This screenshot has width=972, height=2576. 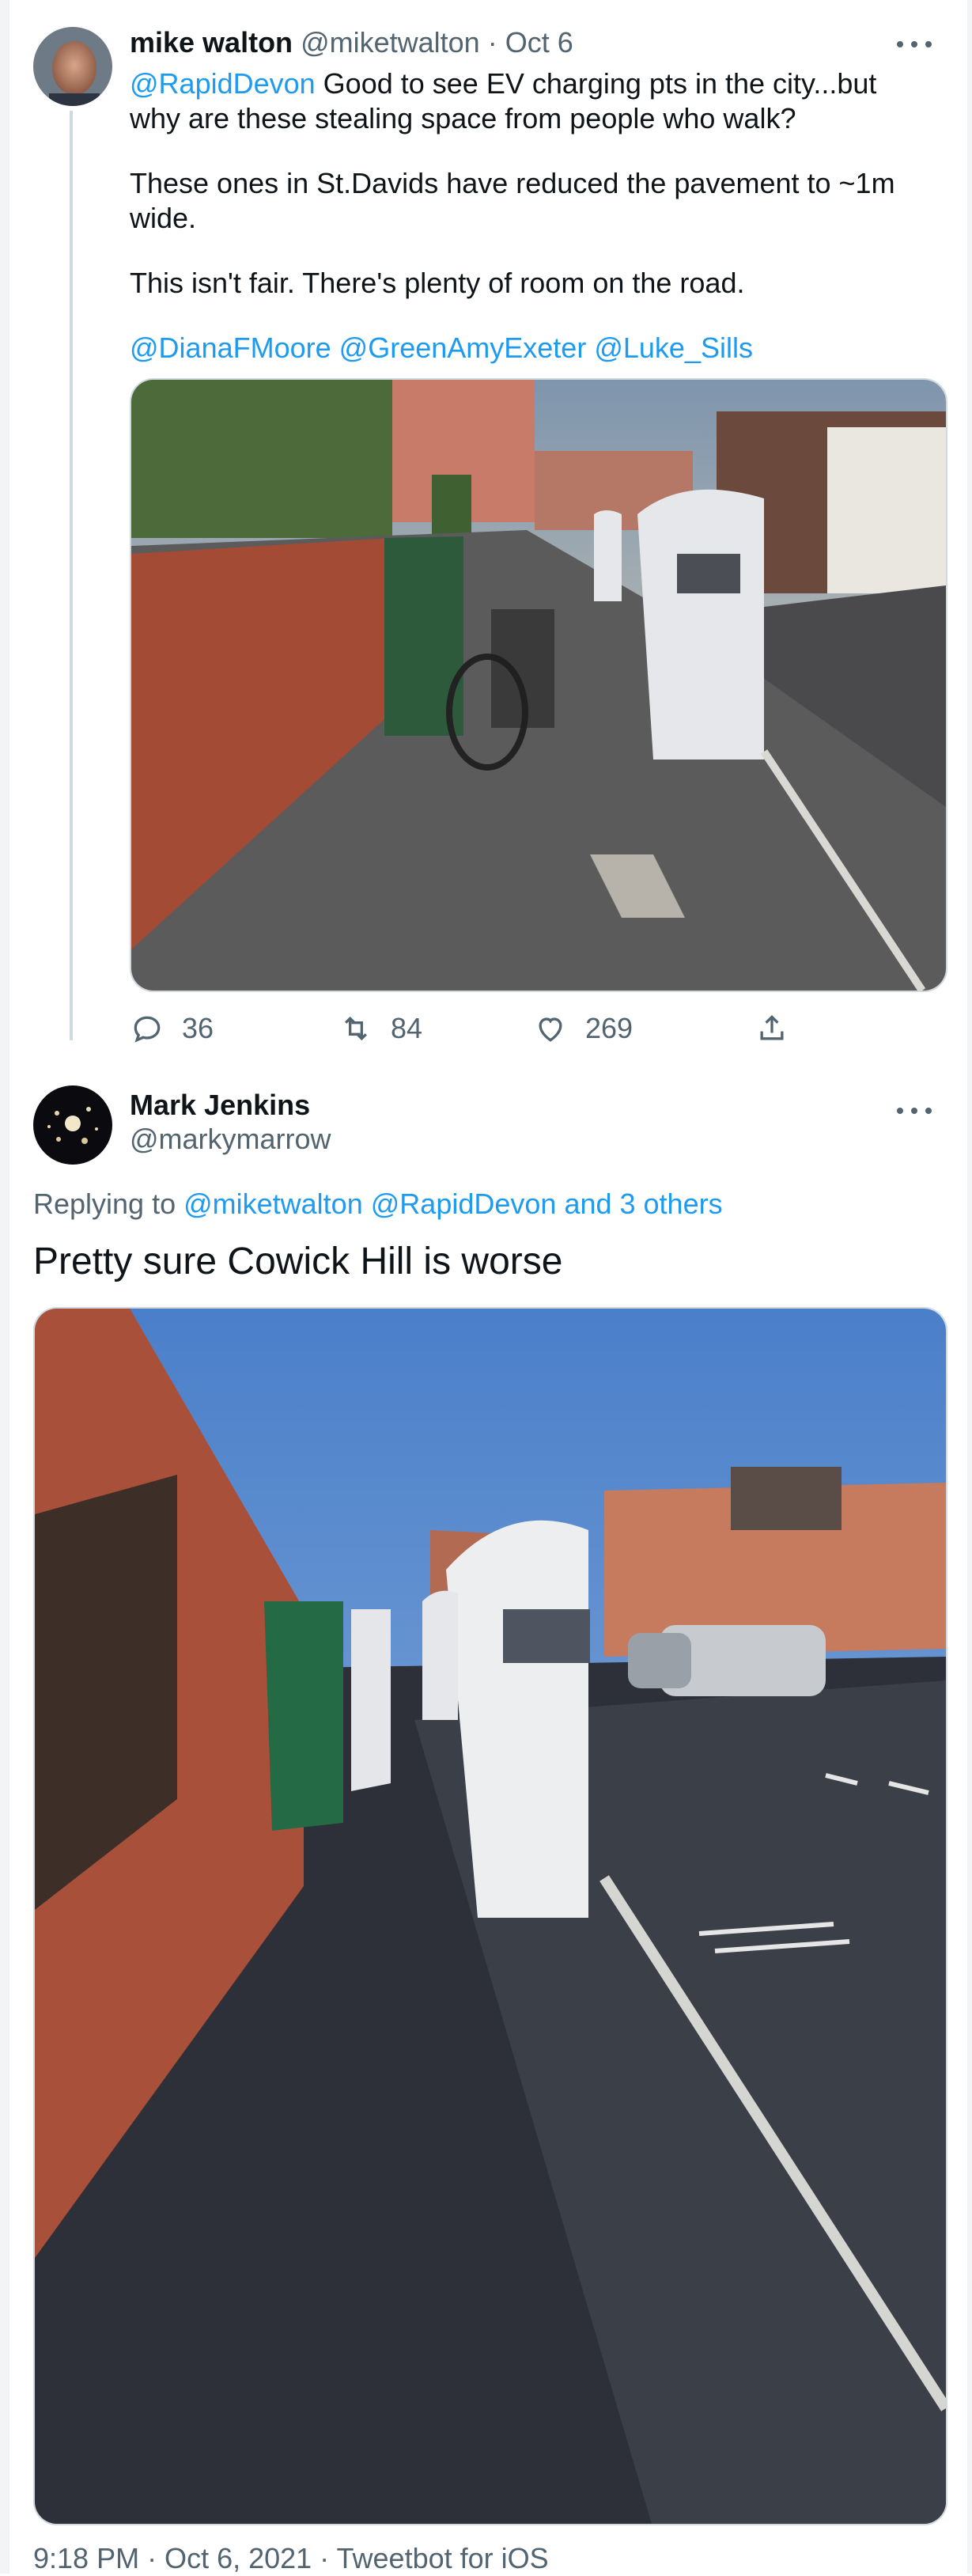 What do you see at coordinates (230, 347) in the screenshot?
I see `mention-dianafmoore: @DianaFMoore` at bounding box center [230, 347].